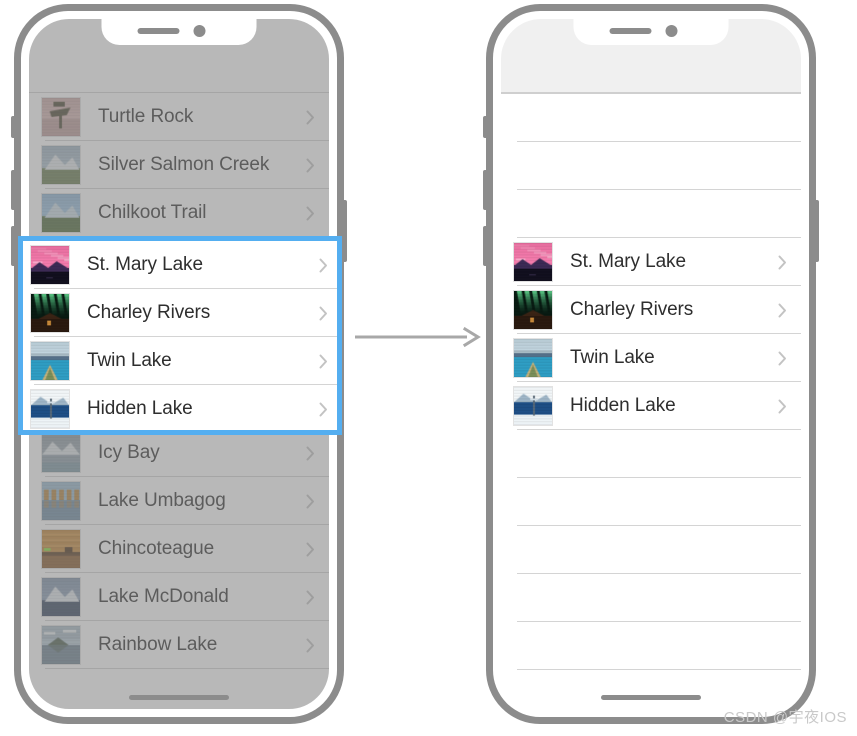 The image size is (857, 736). I want to click on table-row: Silver Salmon Creek, so click(179, 165).